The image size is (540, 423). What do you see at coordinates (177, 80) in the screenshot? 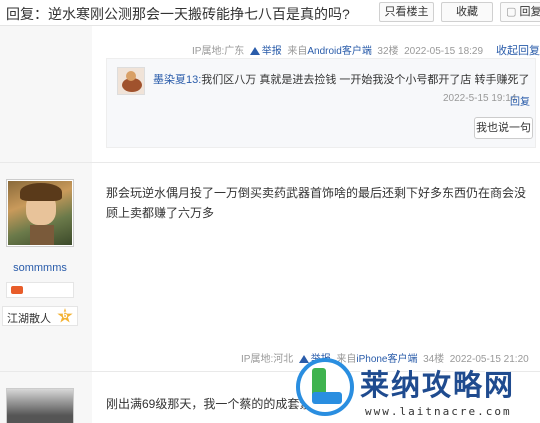
I see `sub-reply-user: 墨染夏13:` at bounding box center [177, 80].